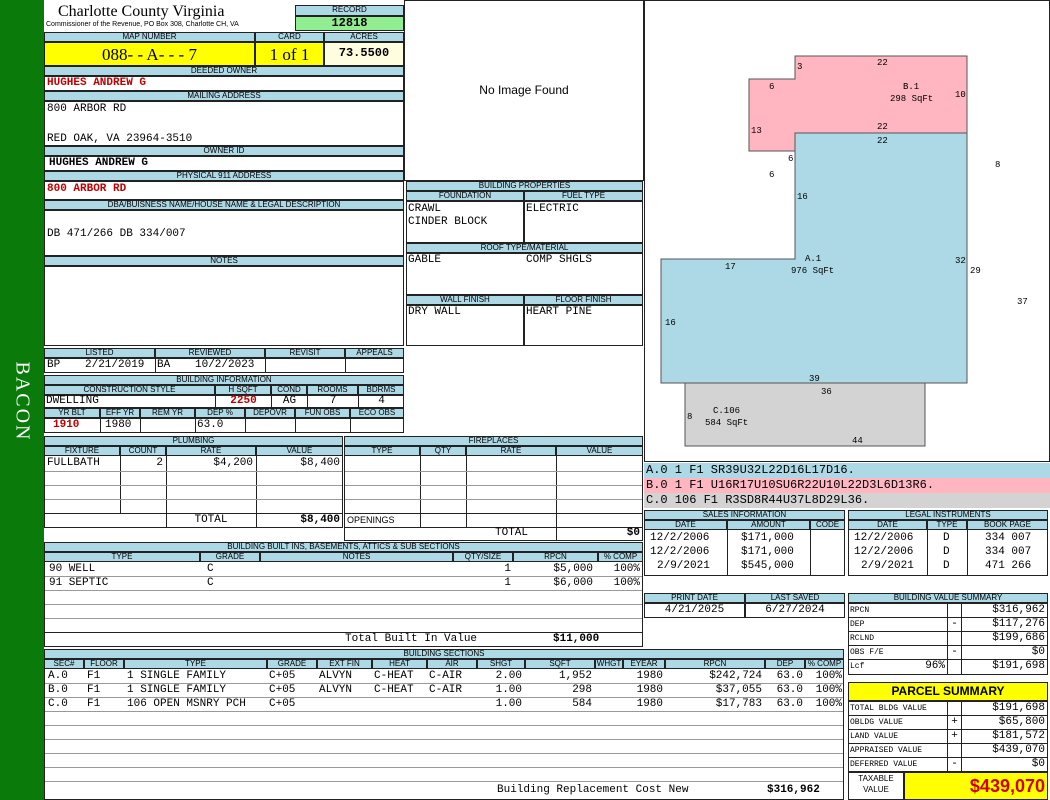 The image size is (1050, 800). Describe the element at coordinates (224, 425) in the screenshot. I see `building-info-row2: 1910 1980 63.0` at that location.